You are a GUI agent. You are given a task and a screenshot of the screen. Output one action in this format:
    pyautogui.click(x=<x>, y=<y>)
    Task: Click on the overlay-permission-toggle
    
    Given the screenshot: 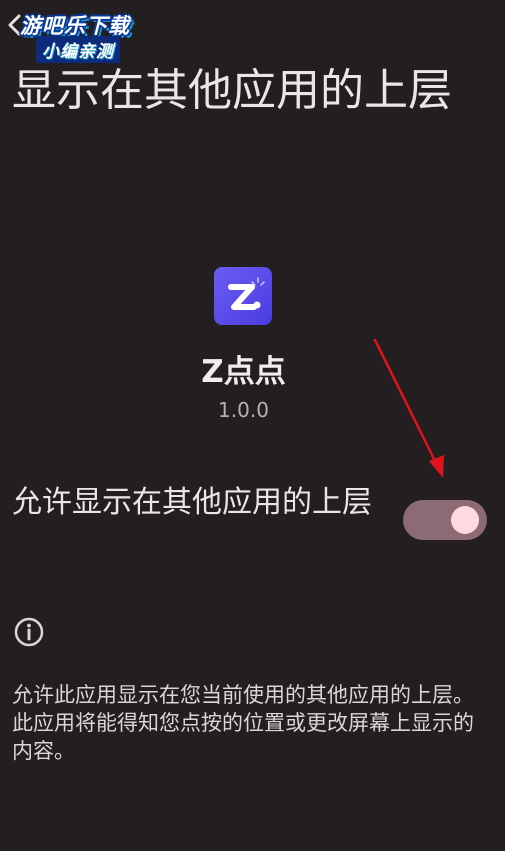 What is the action you would take?
    pyautogui.click(x=445, y=520)
    